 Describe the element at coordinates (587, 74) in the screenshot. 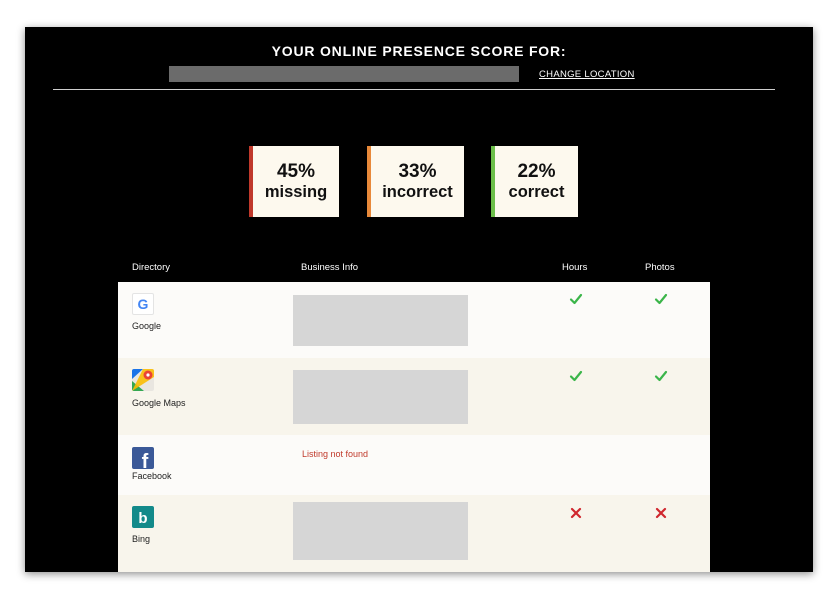

I see `change-location-link: CHANGE LOCATION` at that location.